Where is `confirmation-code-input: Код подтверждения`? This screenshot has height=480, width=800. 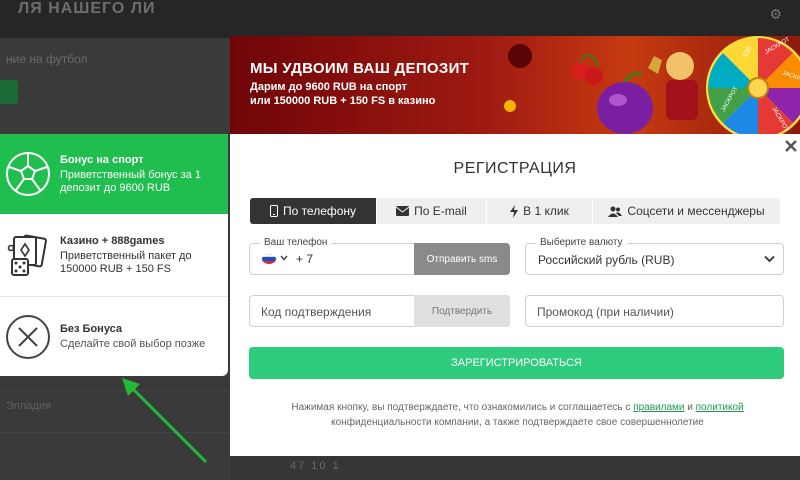 confirmation-code-input: Код подтверждения is located at coordinates (316, 312).